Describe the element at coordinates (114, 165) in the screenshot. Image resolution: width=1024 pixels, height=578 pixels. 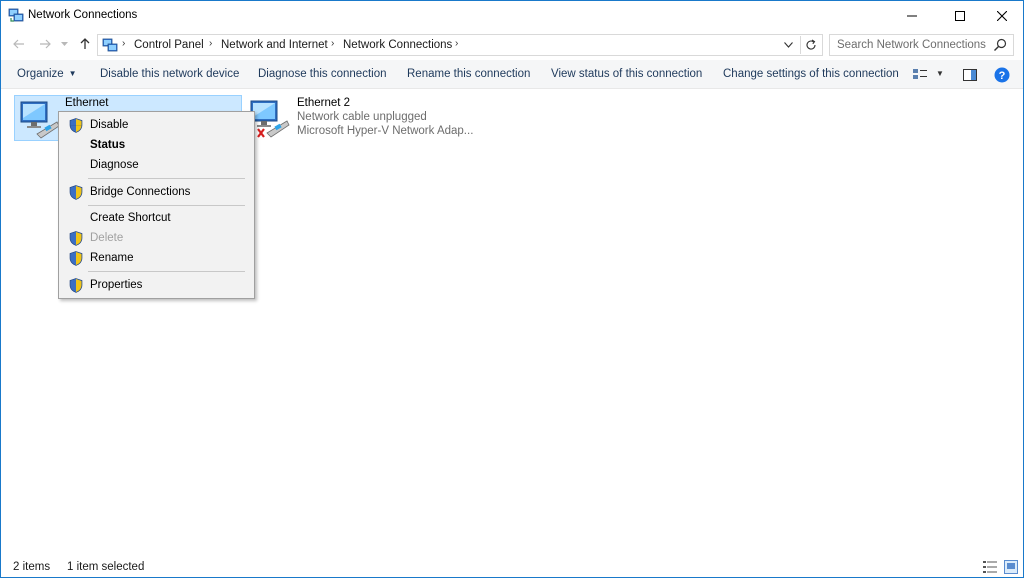
I see `menu-item-label: Diagnose` at that location.